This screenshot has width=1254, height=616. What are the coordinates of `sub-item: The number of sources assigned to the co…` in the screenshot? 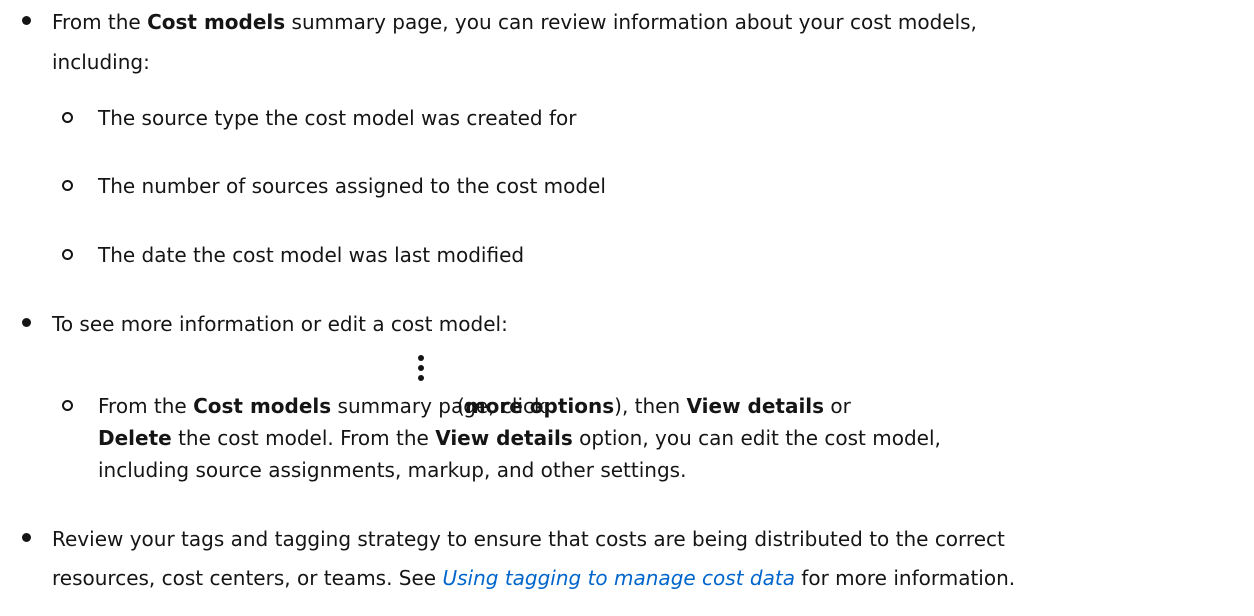 It's located at (352, 186).